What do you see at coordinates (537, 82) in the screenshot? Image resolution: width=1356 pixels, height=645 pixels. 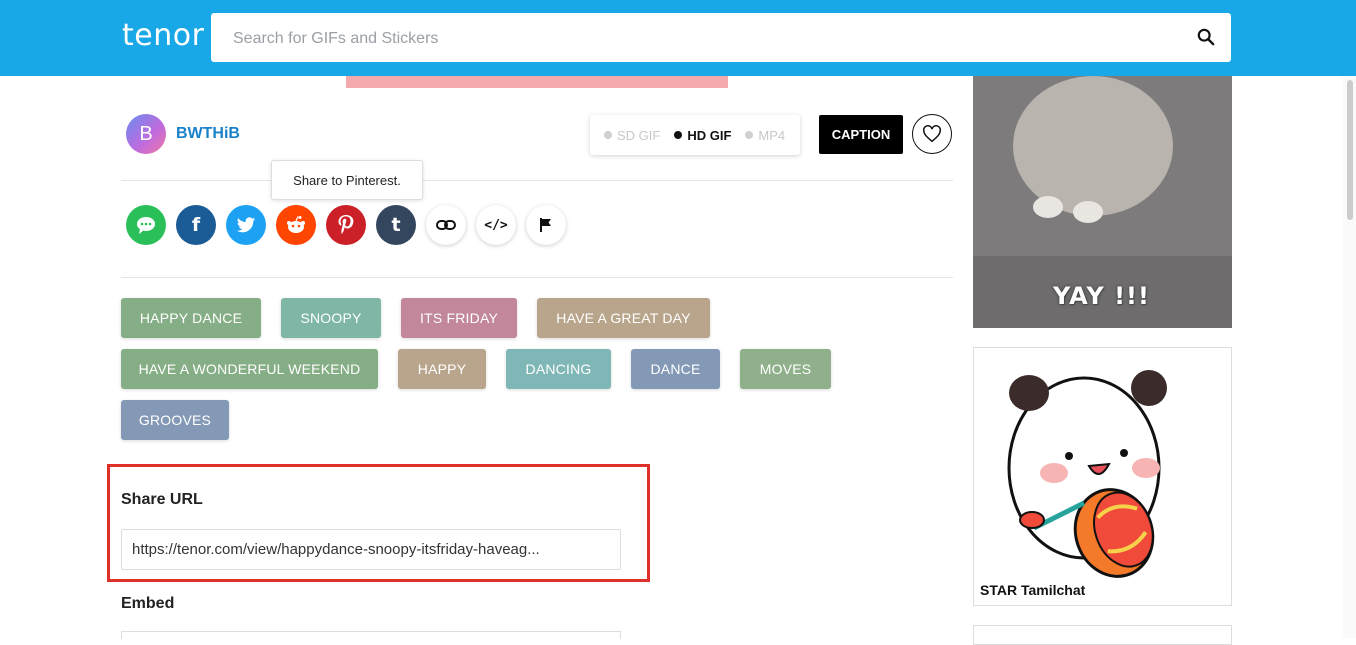 I see `main-gif-bottom-edge` at bounding box center [537, 82].